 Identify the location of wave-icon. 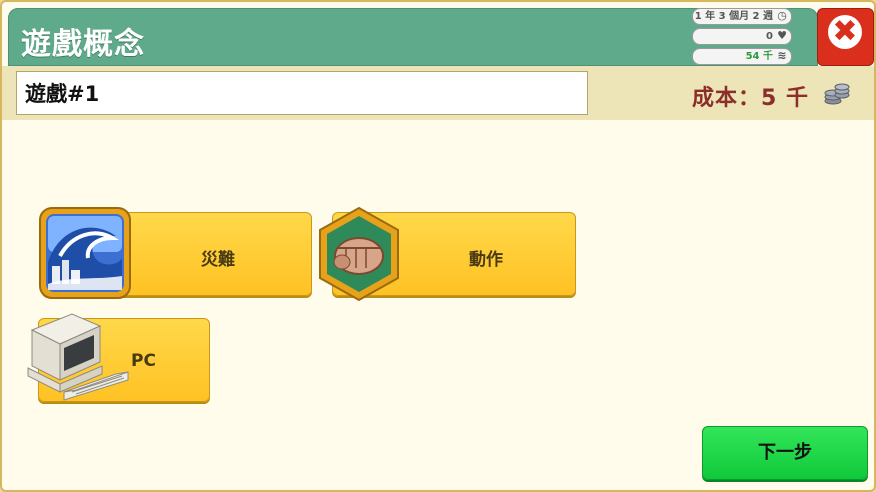
(85, 253).